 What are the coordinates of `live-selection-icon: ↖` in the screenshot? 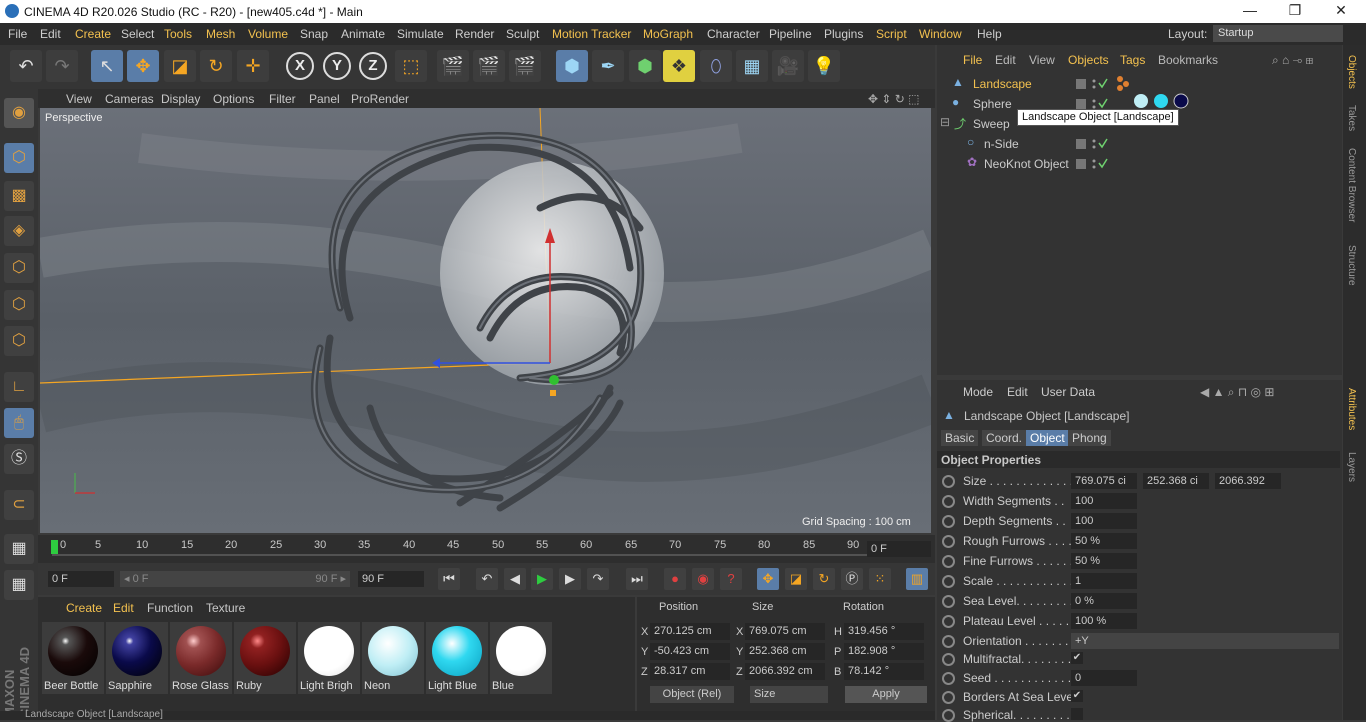 It's located at (107, 66).